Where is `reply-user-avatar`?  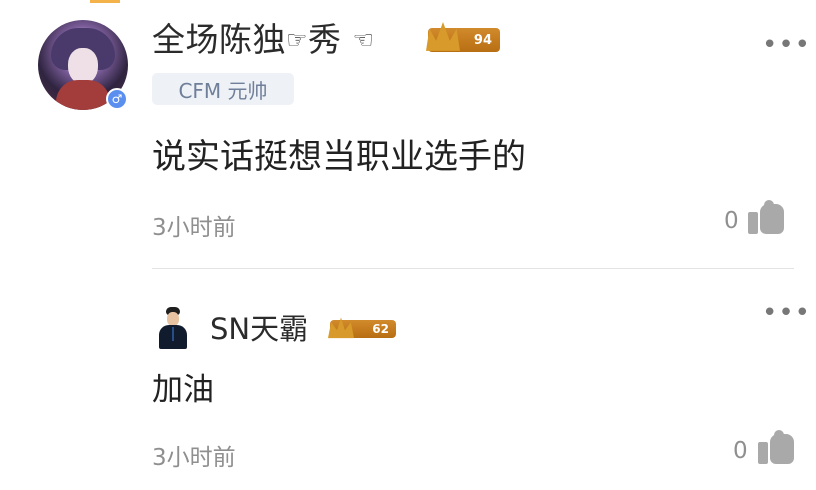
reply-user-avatar is located at coordinates (173, 328).